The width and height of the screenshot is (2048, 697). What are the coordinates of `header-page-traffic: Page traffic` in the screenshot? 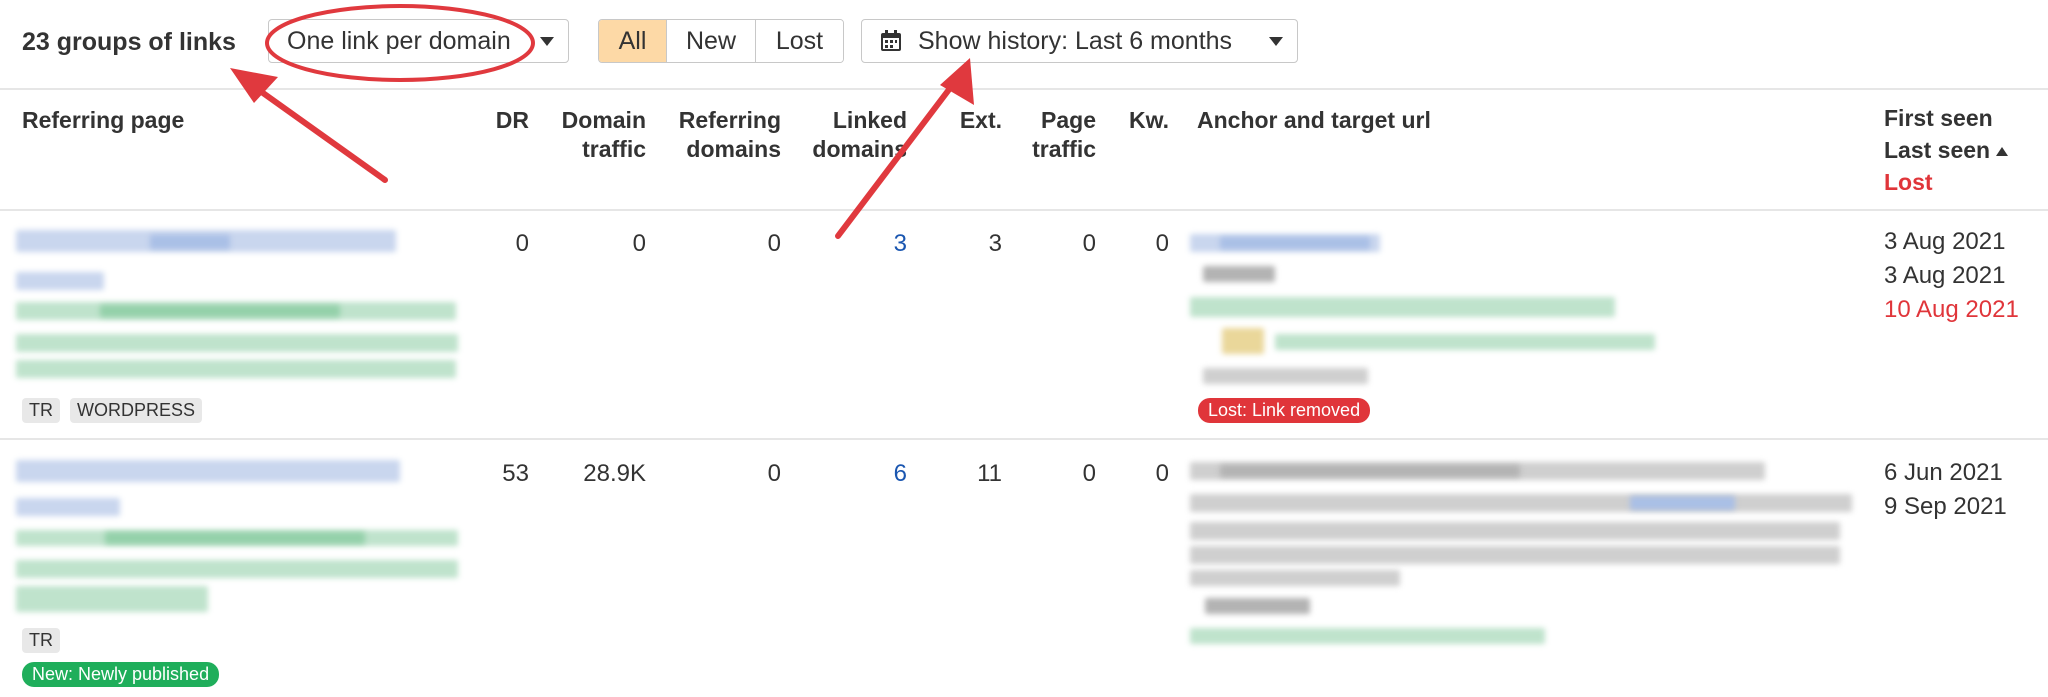 It's located at (1053, 135).